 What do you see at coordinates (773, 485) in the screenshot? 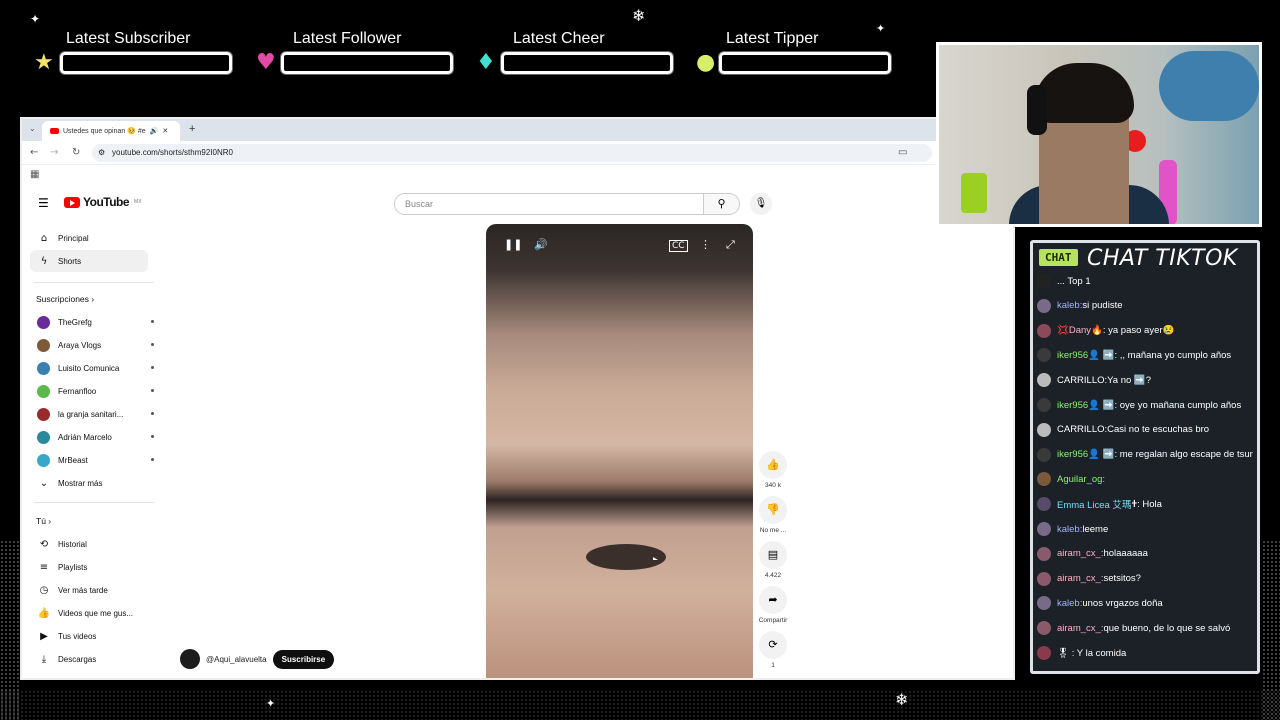
I see `action-label: 340 k` at bounding box center [773, 485].